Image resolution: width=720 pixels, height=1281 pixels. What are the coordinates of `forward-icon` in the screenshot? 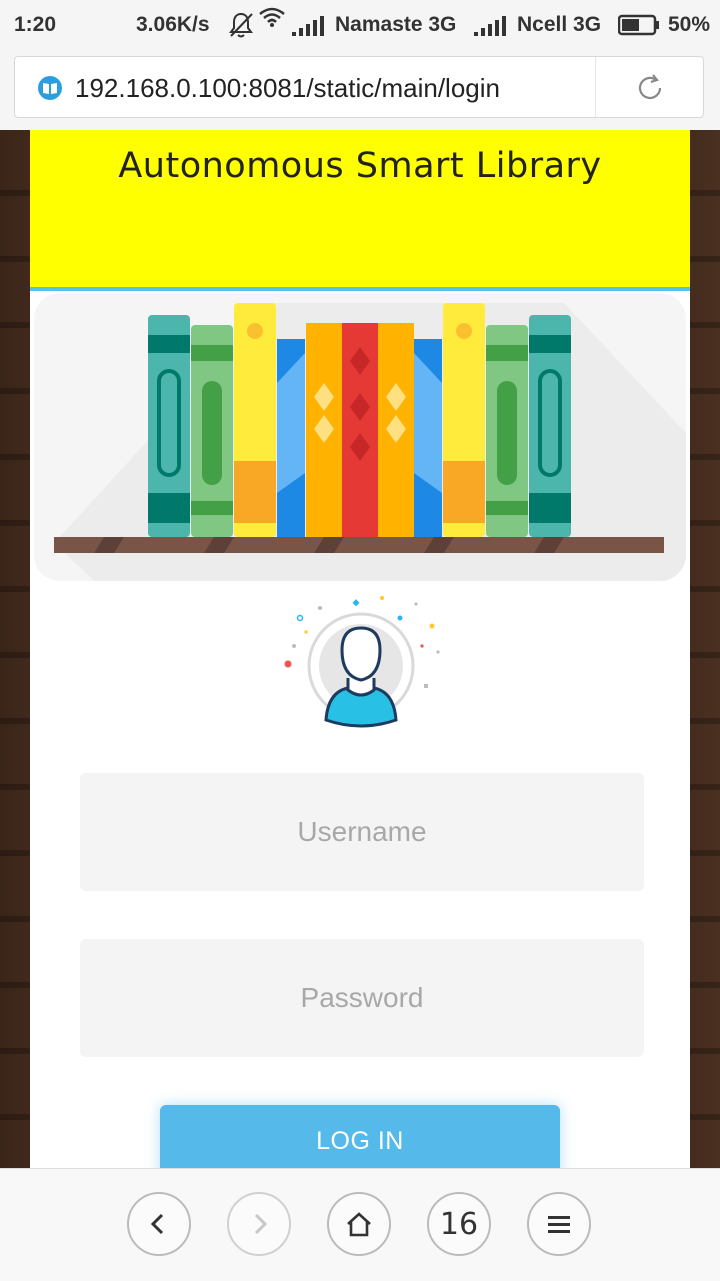 It's located at (261, 1224).